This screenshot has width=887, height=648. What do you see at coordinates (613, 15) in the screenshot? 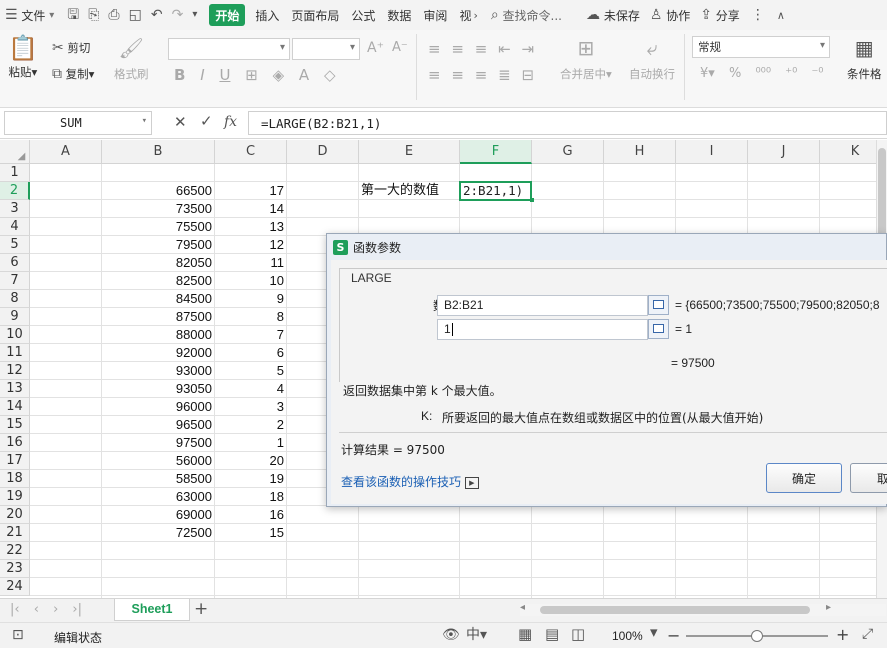
I see `unsaved-button: ☁ 未保存` at bounding box center [613, 15].